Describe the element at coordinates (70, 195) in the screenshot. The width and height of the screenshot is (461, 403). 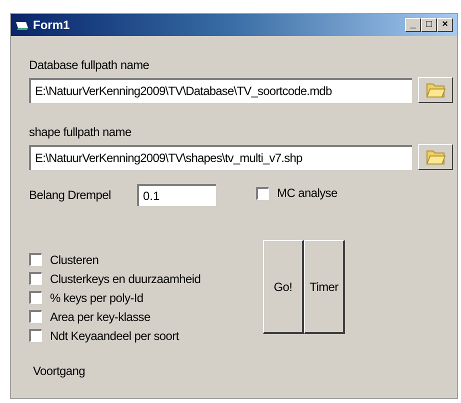
I see `field-label: Belang Drempel` at that location.